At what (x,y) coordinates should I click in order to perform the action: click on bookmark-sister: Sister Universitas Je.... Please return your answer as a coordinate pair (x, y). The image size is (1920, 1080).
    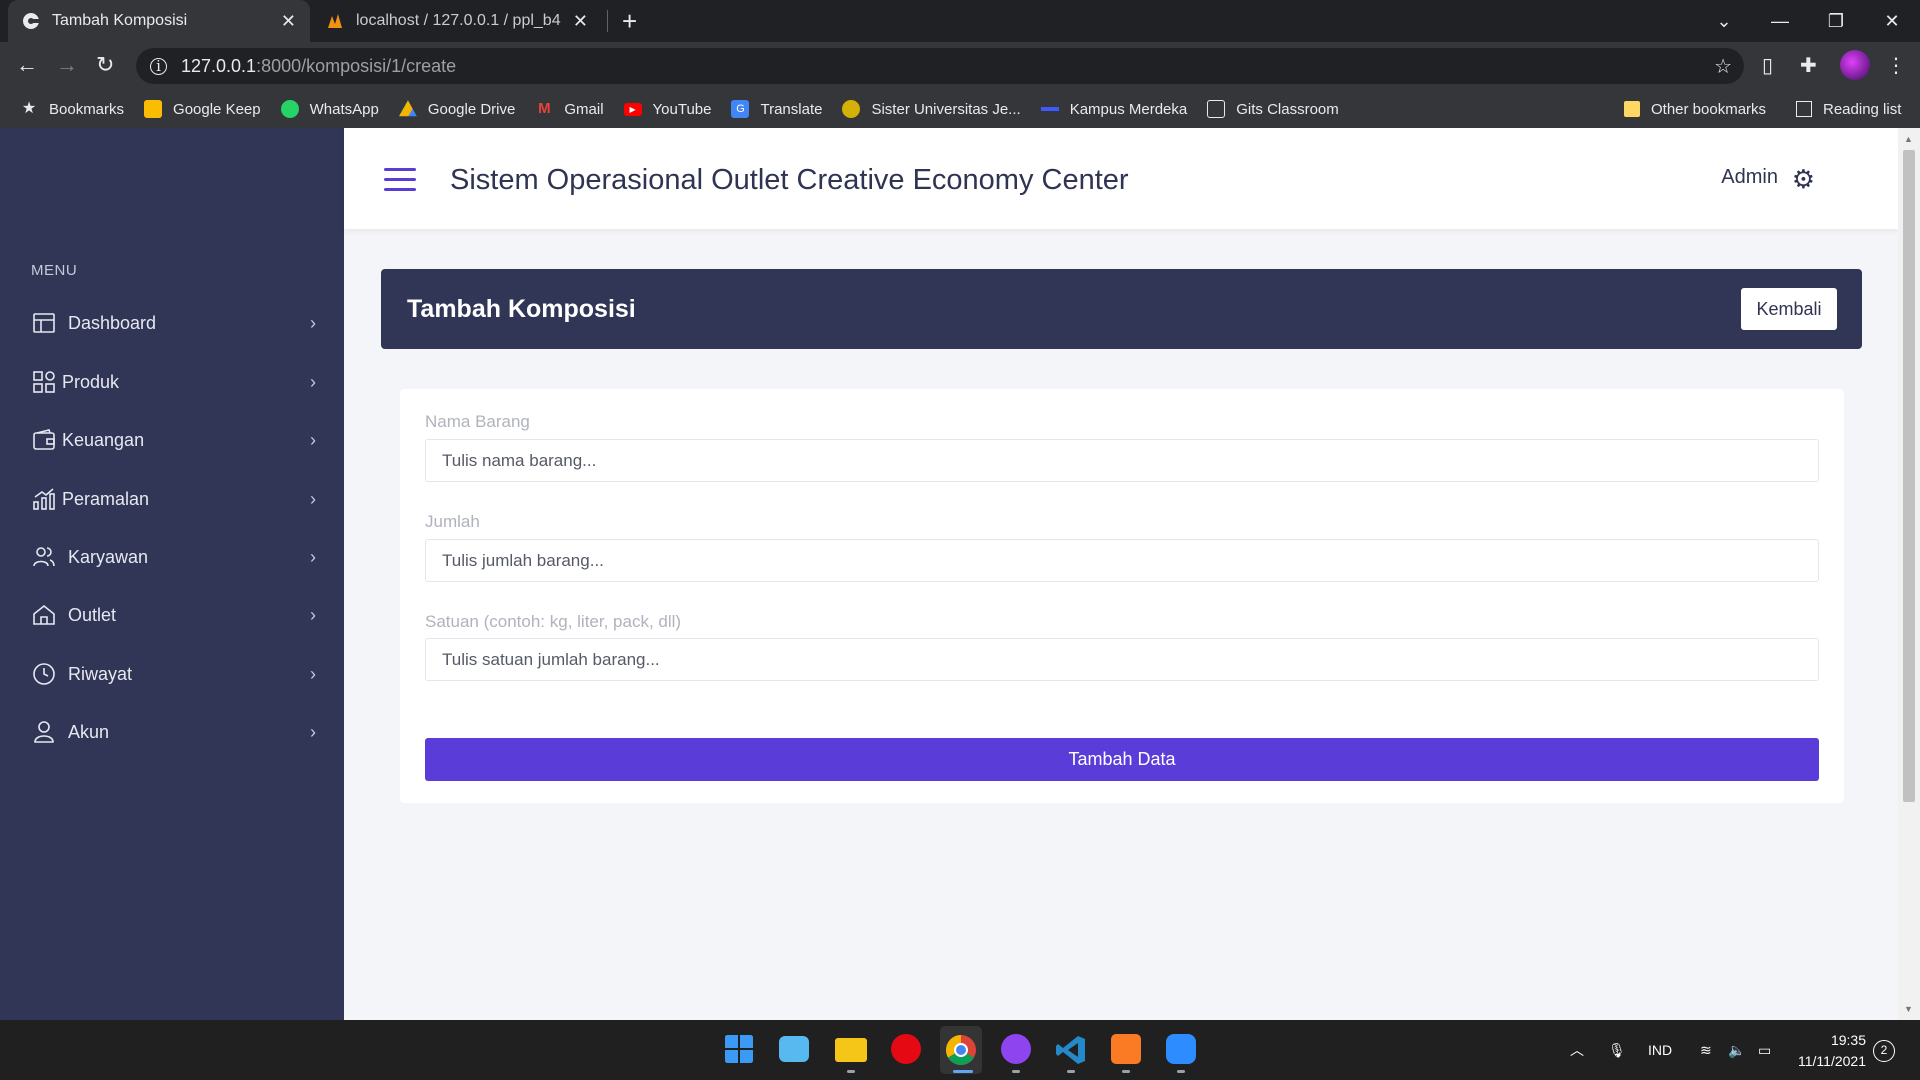
    Looking at the image, I should click on (931, 109).